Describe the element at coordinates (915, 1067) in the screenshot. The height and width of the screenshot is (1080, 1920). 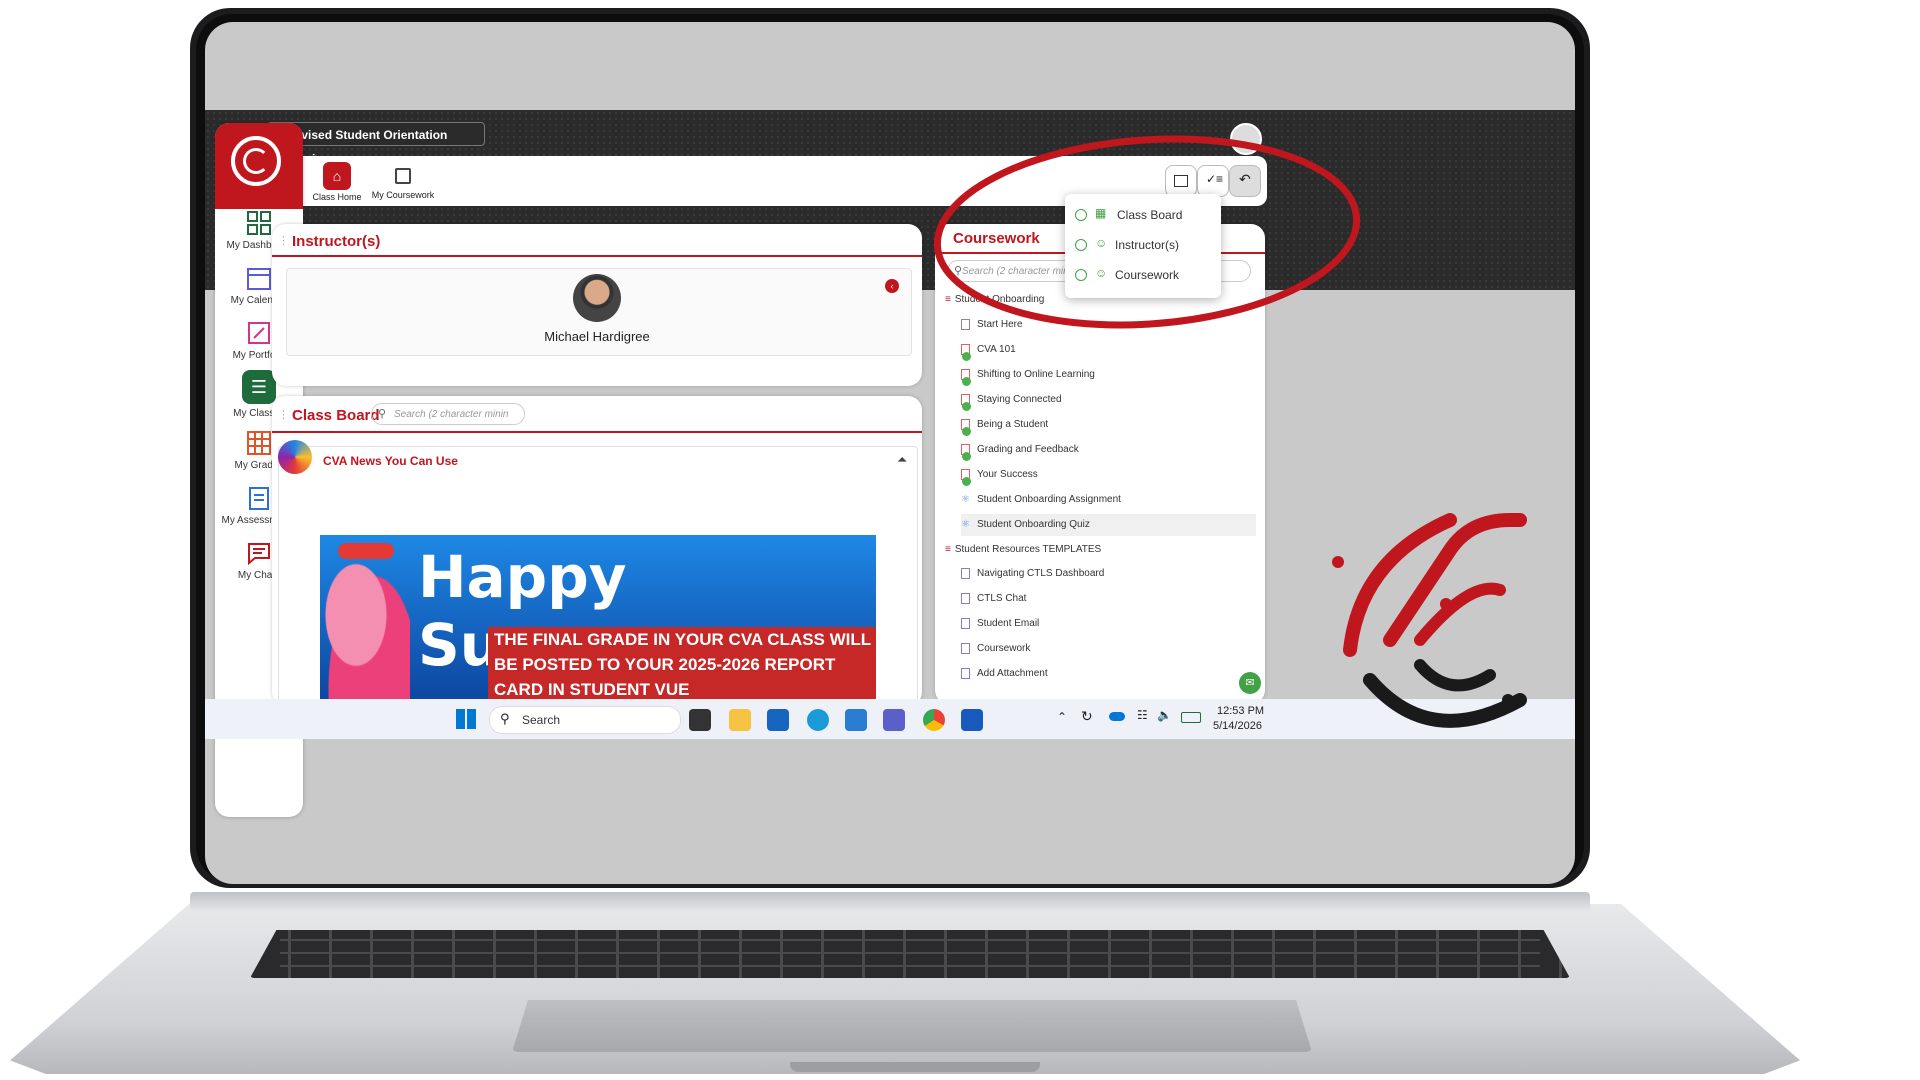
I see `laptop-lip` at that location.